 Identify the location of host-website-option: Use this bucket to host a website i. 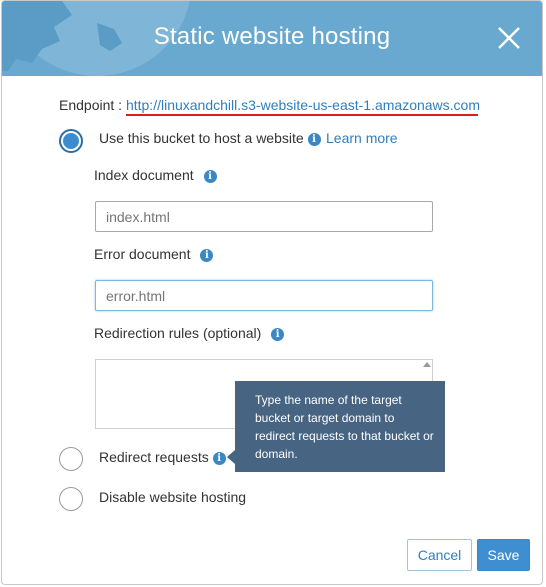
(210, 138).